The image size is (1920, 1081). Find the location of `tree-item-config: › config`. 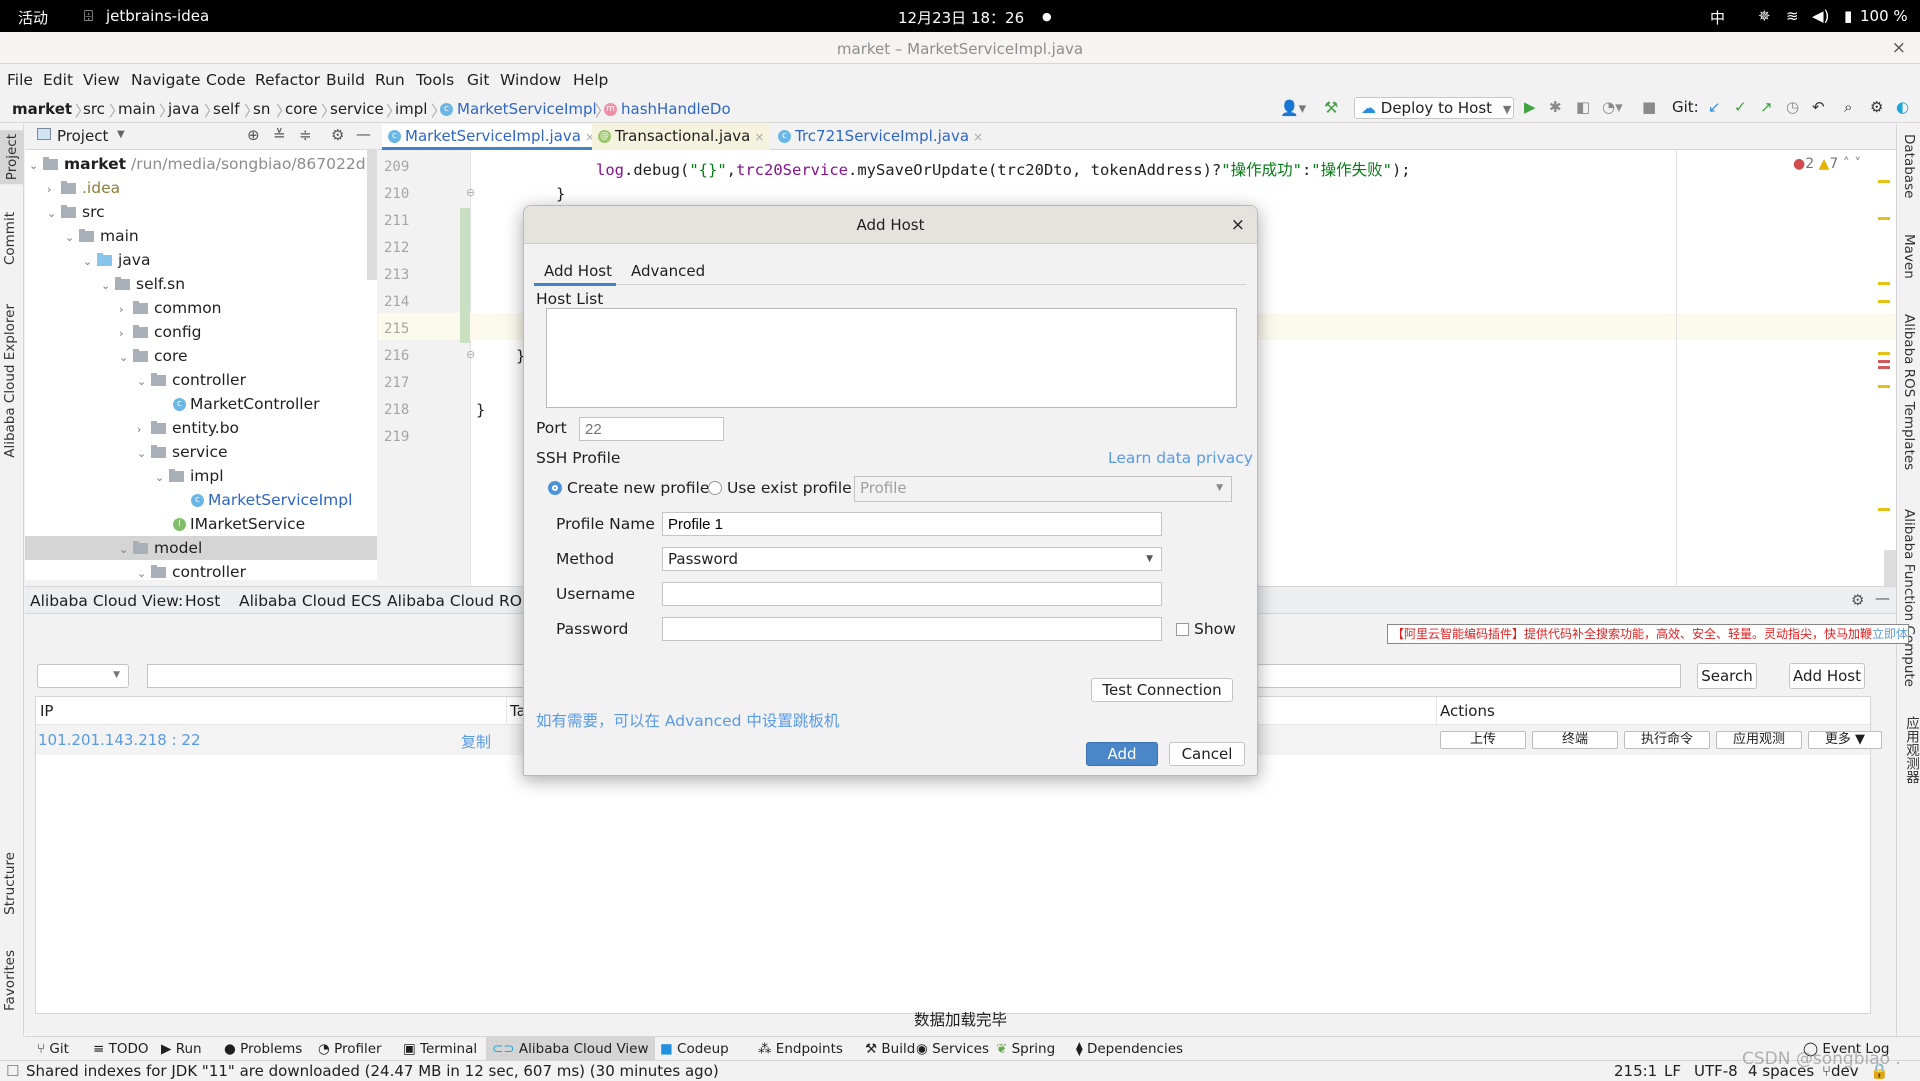

tree-item-config: › config is located at coordinates (201, 332).